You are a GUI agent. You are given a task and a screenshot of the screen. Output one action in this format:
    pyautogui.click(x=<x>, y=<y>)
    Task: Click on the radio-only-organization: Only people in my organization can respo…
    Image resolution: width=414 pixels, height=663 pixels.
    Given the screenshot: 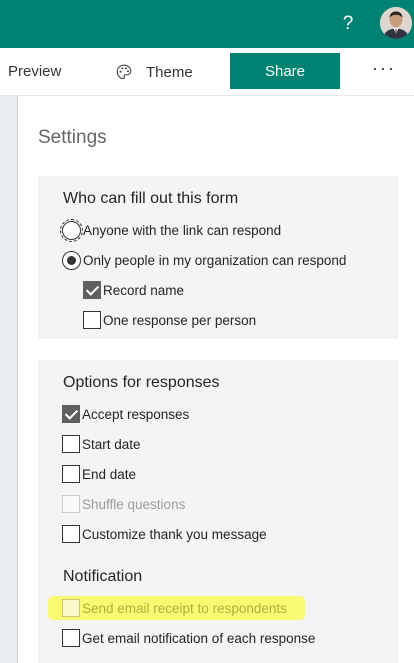 What is the action you would take?
    pyautogui.click(x=204, y=260)
    